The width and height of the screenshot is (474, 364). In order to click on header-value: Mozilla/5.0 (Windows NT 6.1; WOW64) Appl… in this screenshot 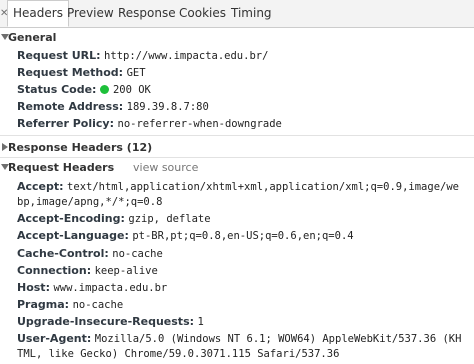, I will do `click(278, 339)`.